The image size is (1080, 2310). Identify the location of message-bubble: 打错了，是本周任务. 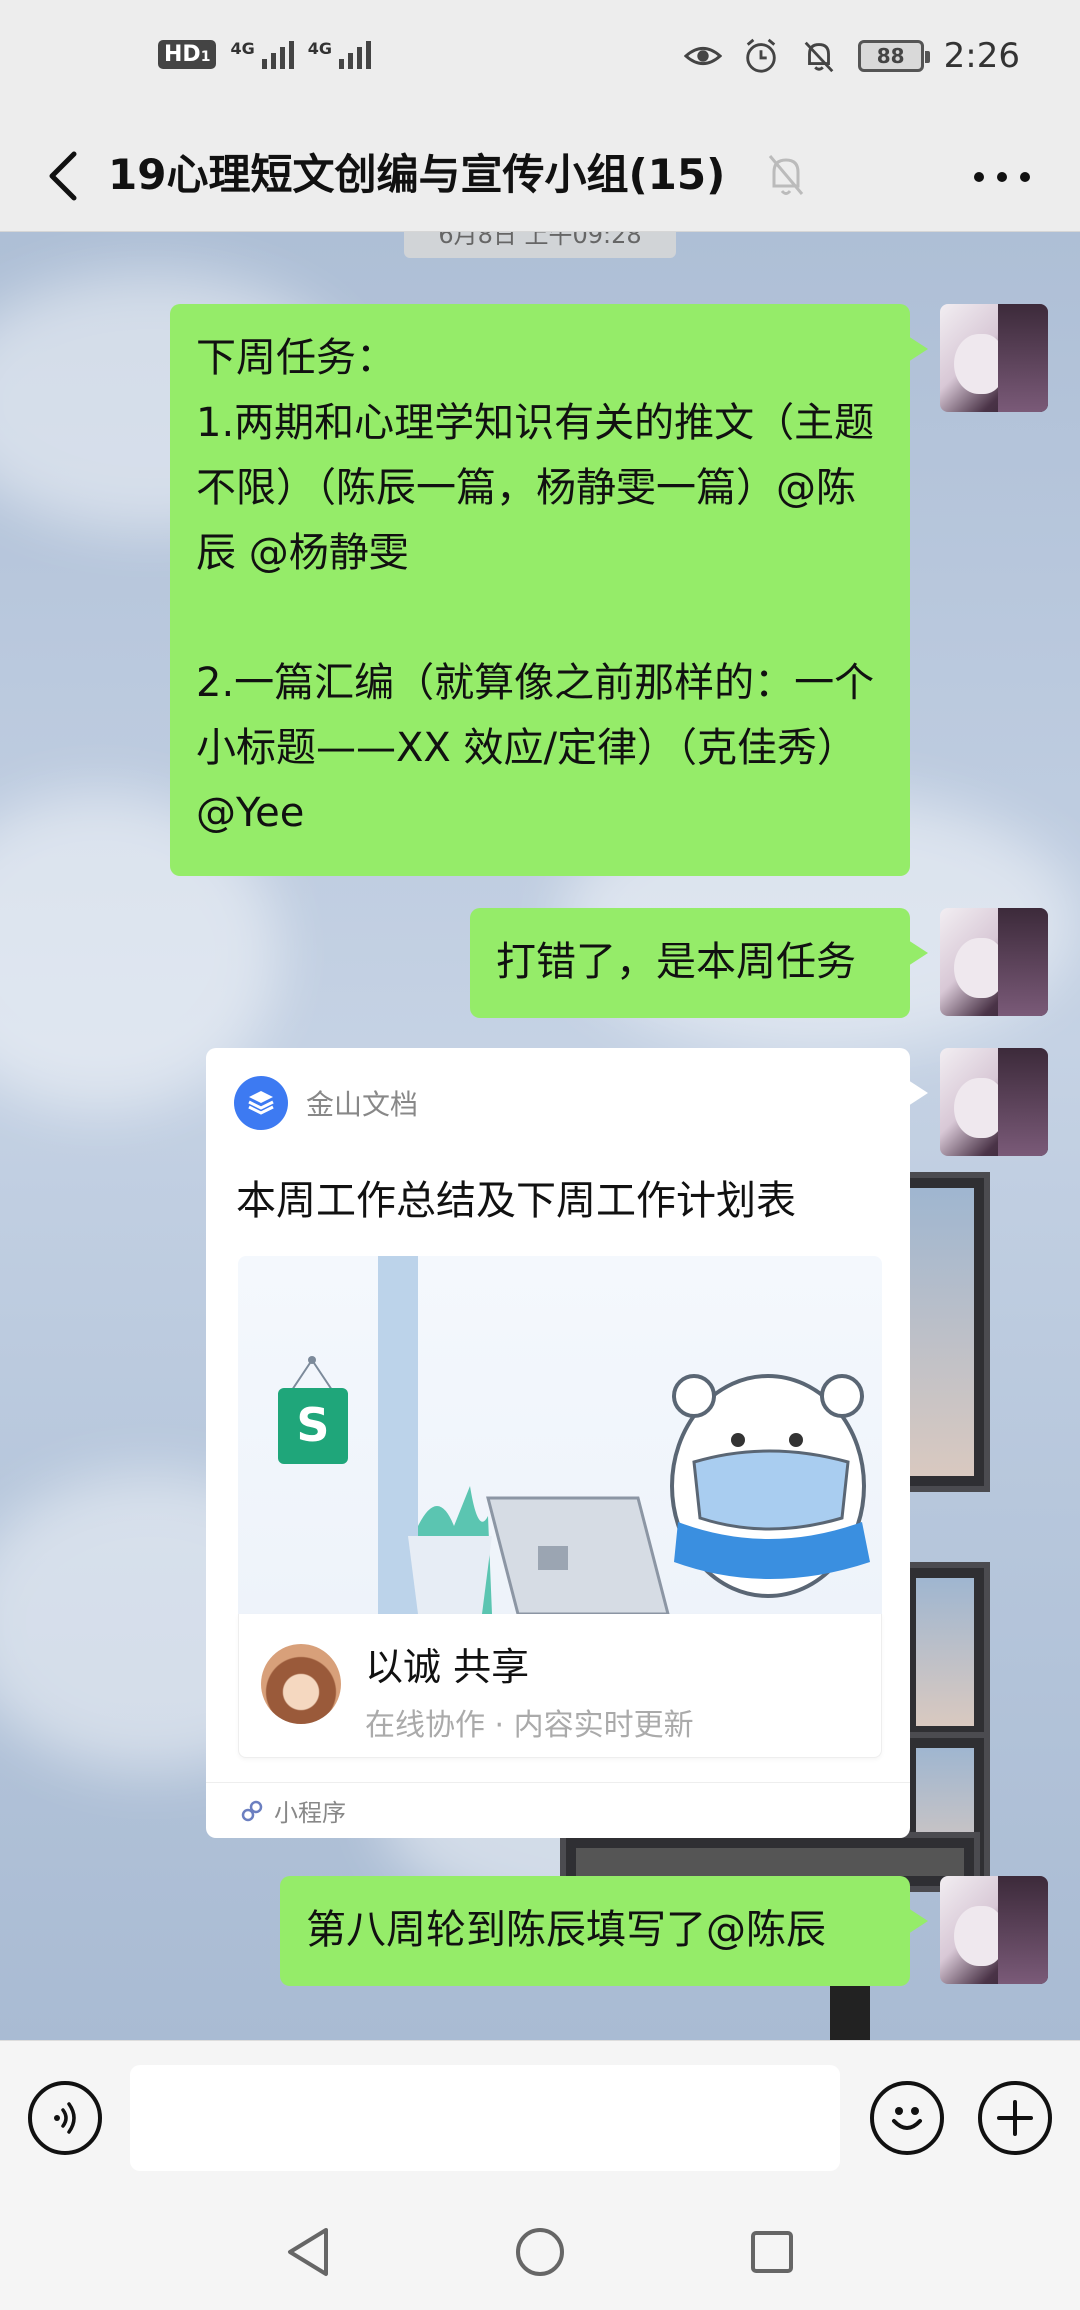
(699, 963).